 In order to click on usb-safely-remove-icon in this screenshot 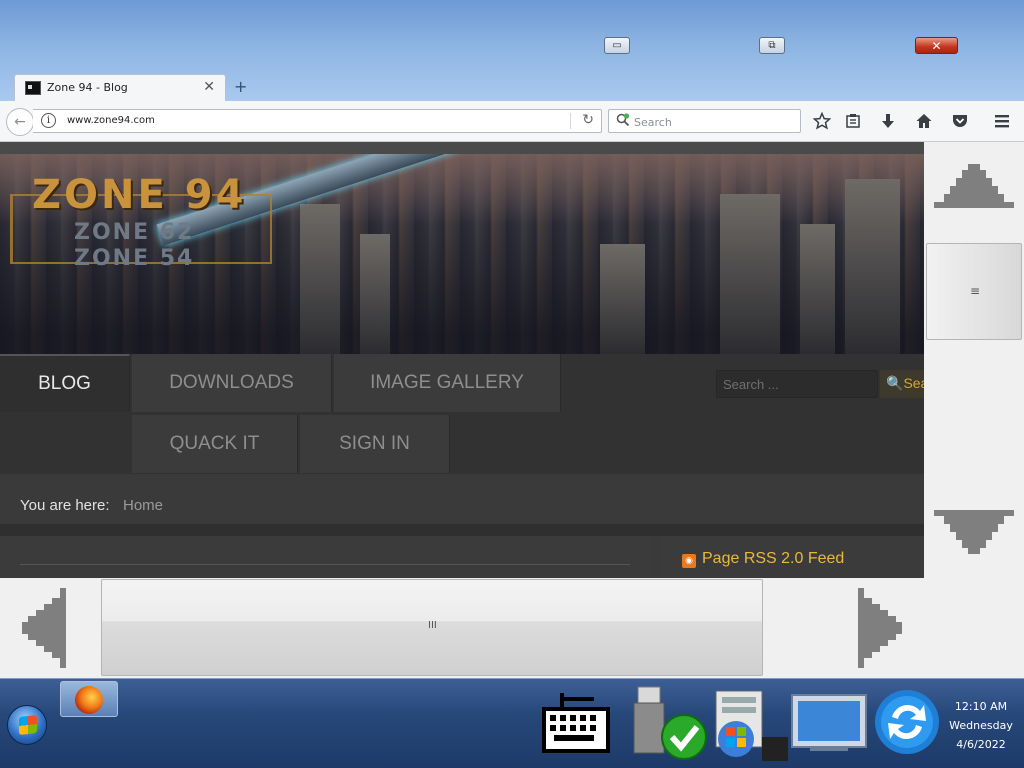, I will do `click(672, 725)`.